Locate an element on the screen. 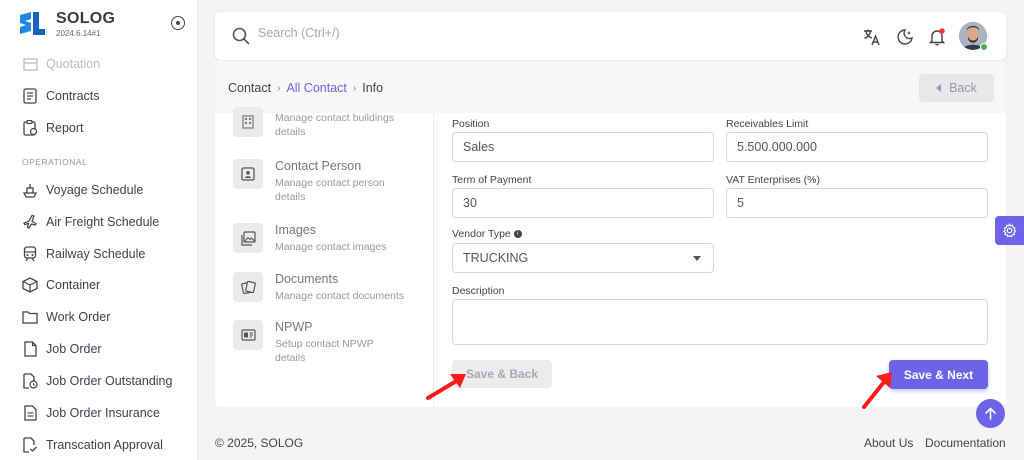 The width and height of the screenshot is (1024, 460). footer-copyright: © 2025, SOLOG is located at coordinates (259, 443).